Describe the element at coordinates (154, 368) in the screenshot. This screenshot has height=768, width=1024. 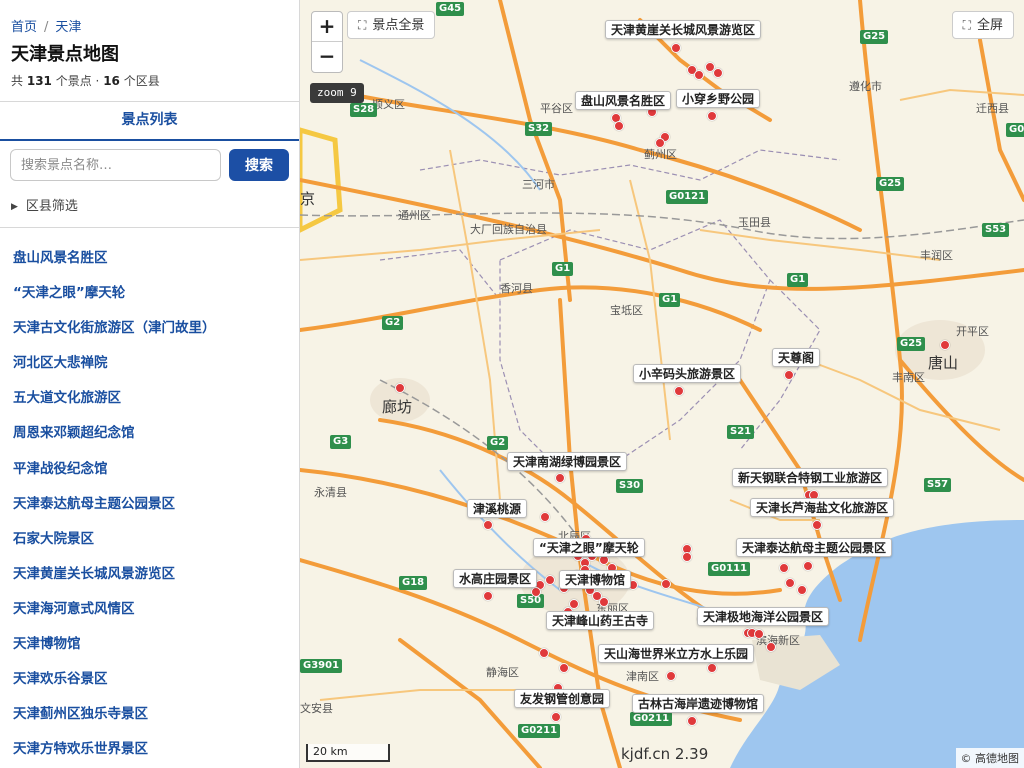
I see `poi-list-item: 河北区大悲禅院` at that location.